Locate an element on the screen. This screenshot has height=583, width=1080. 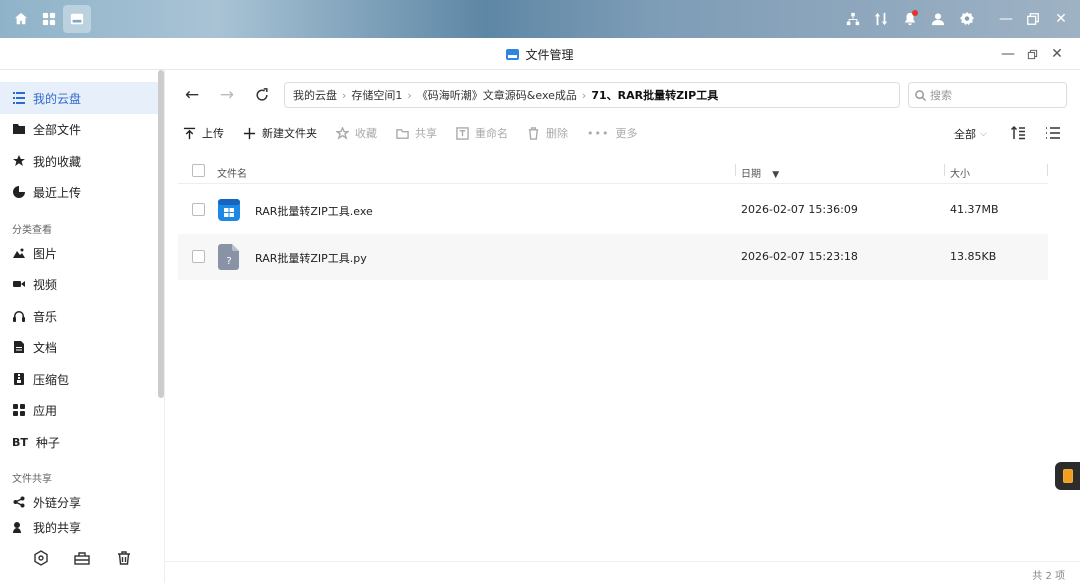
sidebar-item-recent-uploads: 最近上传 is located at coordinates (79, 192).